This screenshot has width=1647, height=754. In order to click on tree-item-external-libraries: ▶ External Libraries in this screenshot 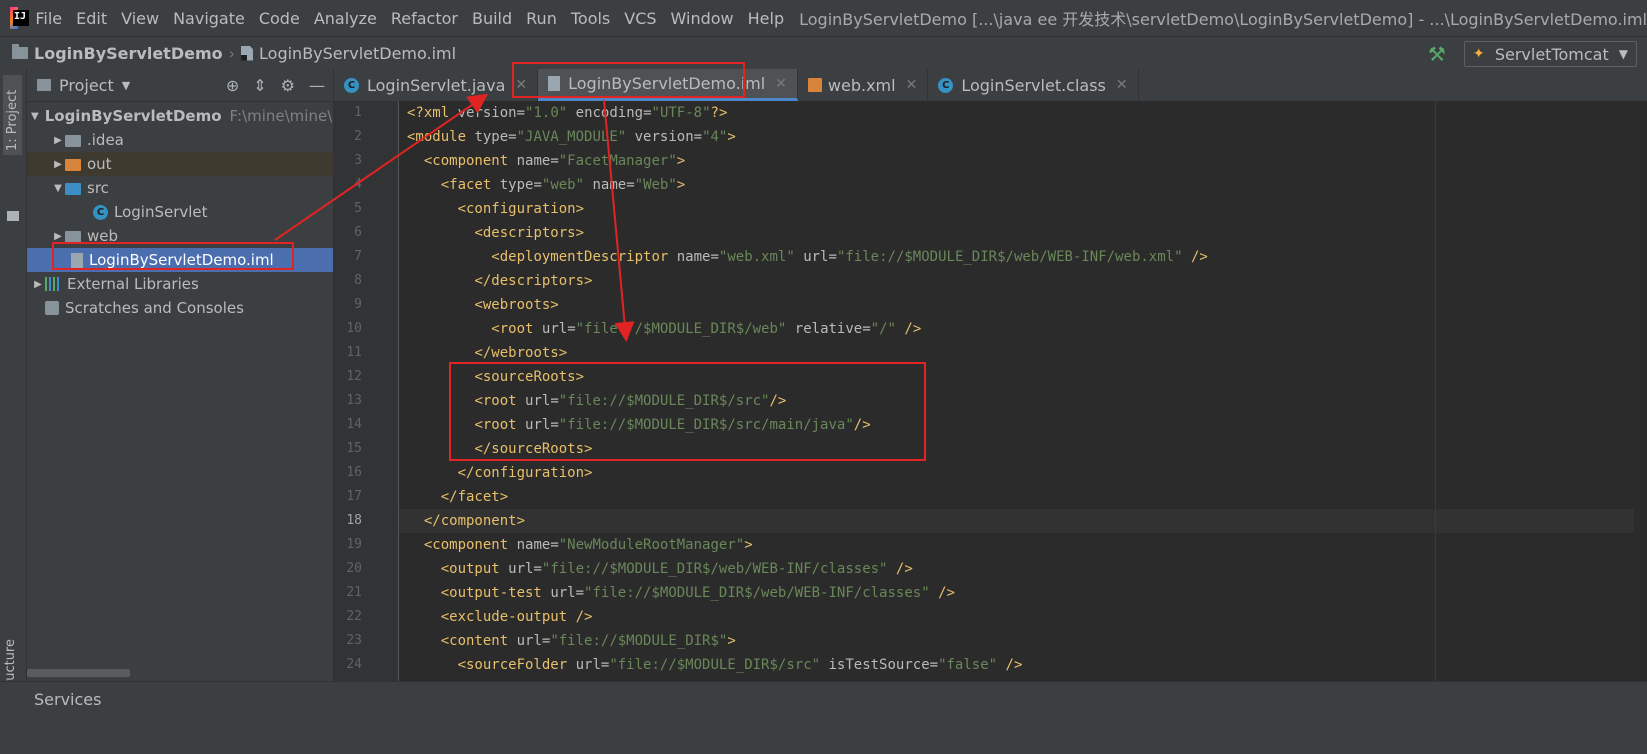, I will do `click(180, 284)`.